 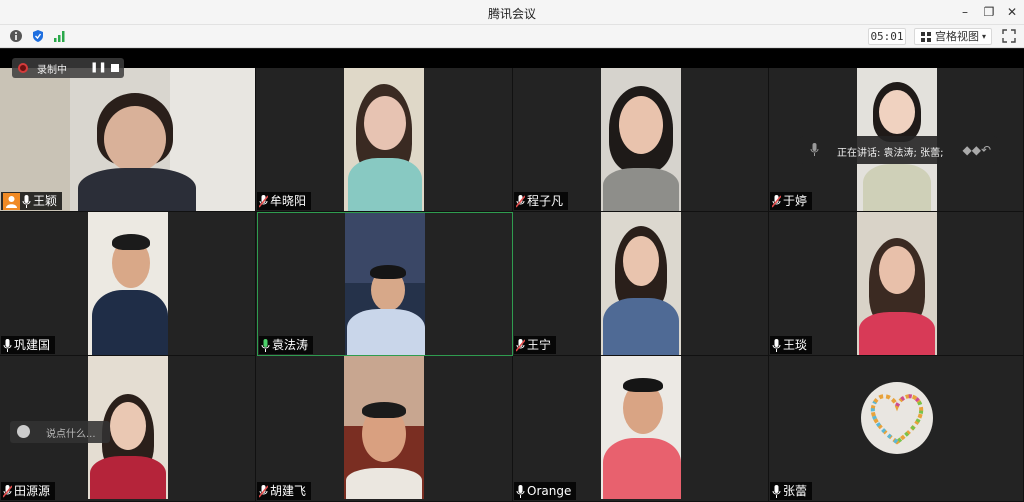 What do you see at coordinates (290, 345) in the screenshot?
I see `participant-name: 袁法涛` at bounding box center [290, 345].